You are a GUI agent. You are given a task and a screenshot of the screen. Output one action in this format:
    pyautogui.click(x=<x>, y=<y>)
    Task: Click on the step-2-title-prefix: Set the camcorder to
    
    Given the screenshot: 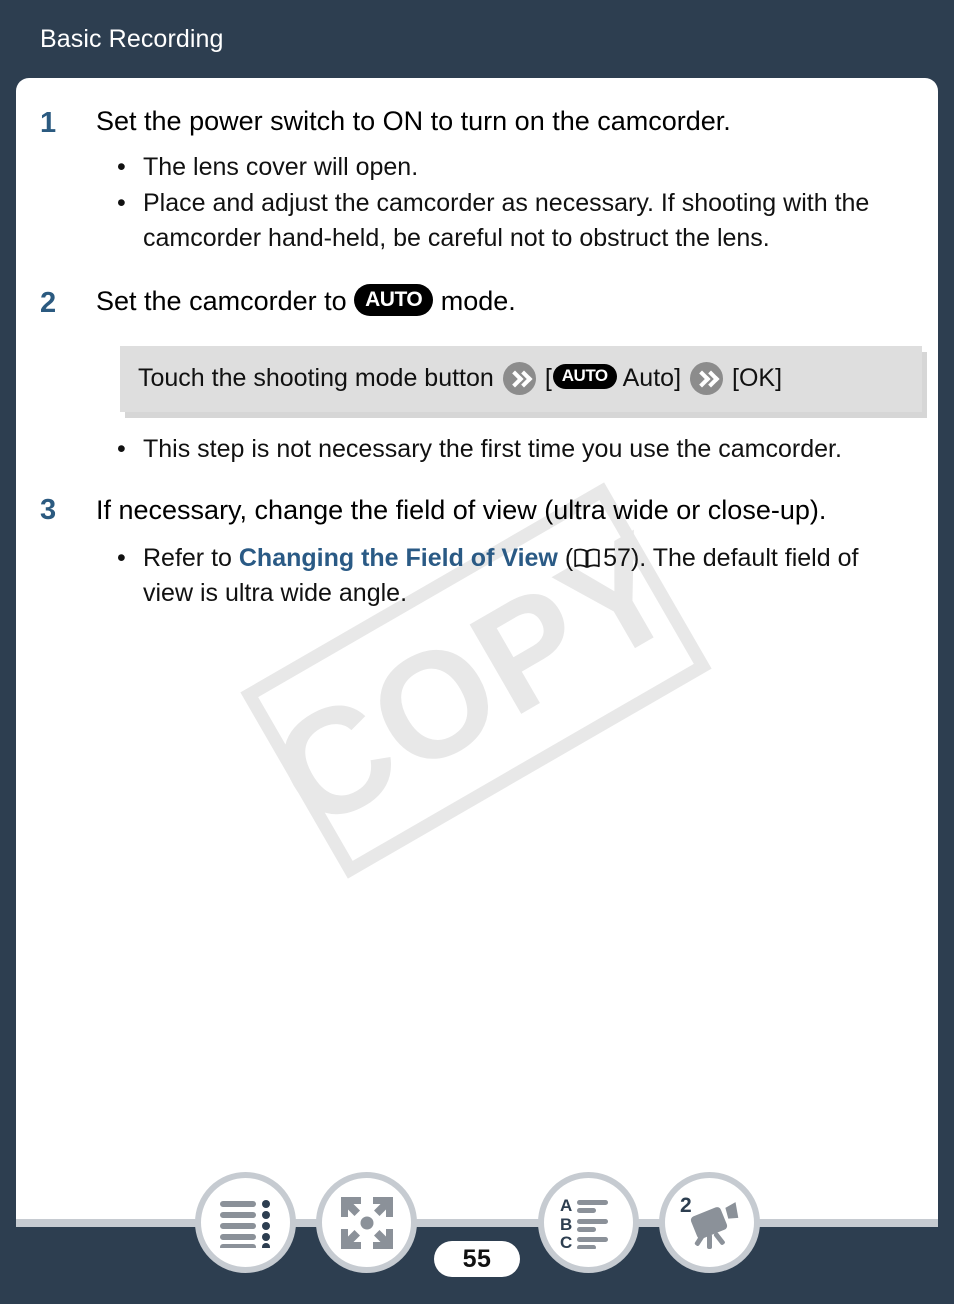 What is the action you would take?
    pyautogui.click(x=225, y=301)
    